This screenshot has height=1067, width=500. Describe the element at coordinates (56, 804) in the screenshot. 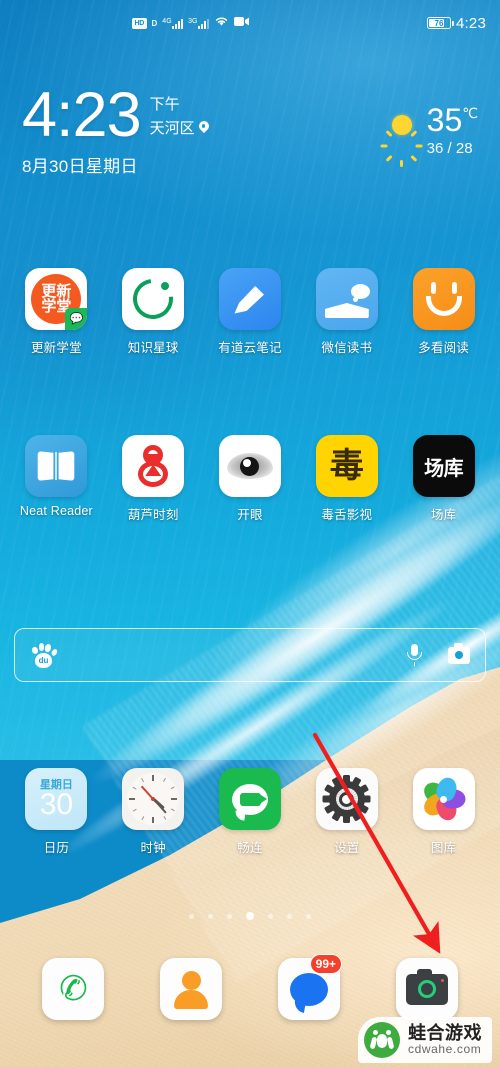

I see `calendar-day: 30` at that location.